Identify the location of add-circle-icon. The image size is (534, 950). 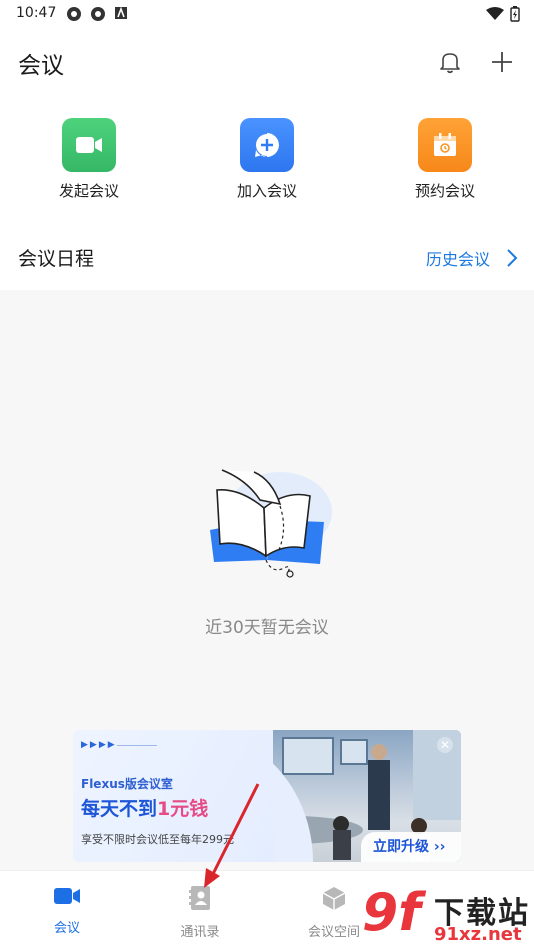
(267, 145).